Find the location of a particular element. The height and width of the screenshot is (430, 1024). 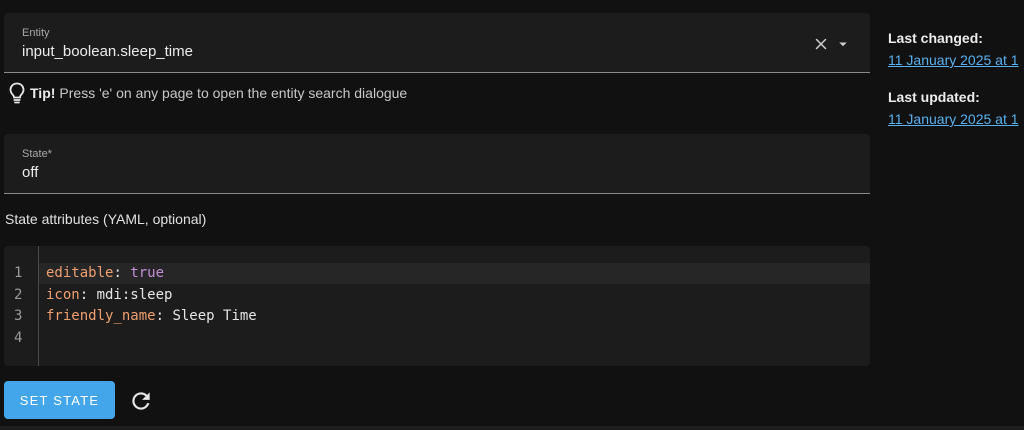

state-input: off is located at coordinates (30, 172).